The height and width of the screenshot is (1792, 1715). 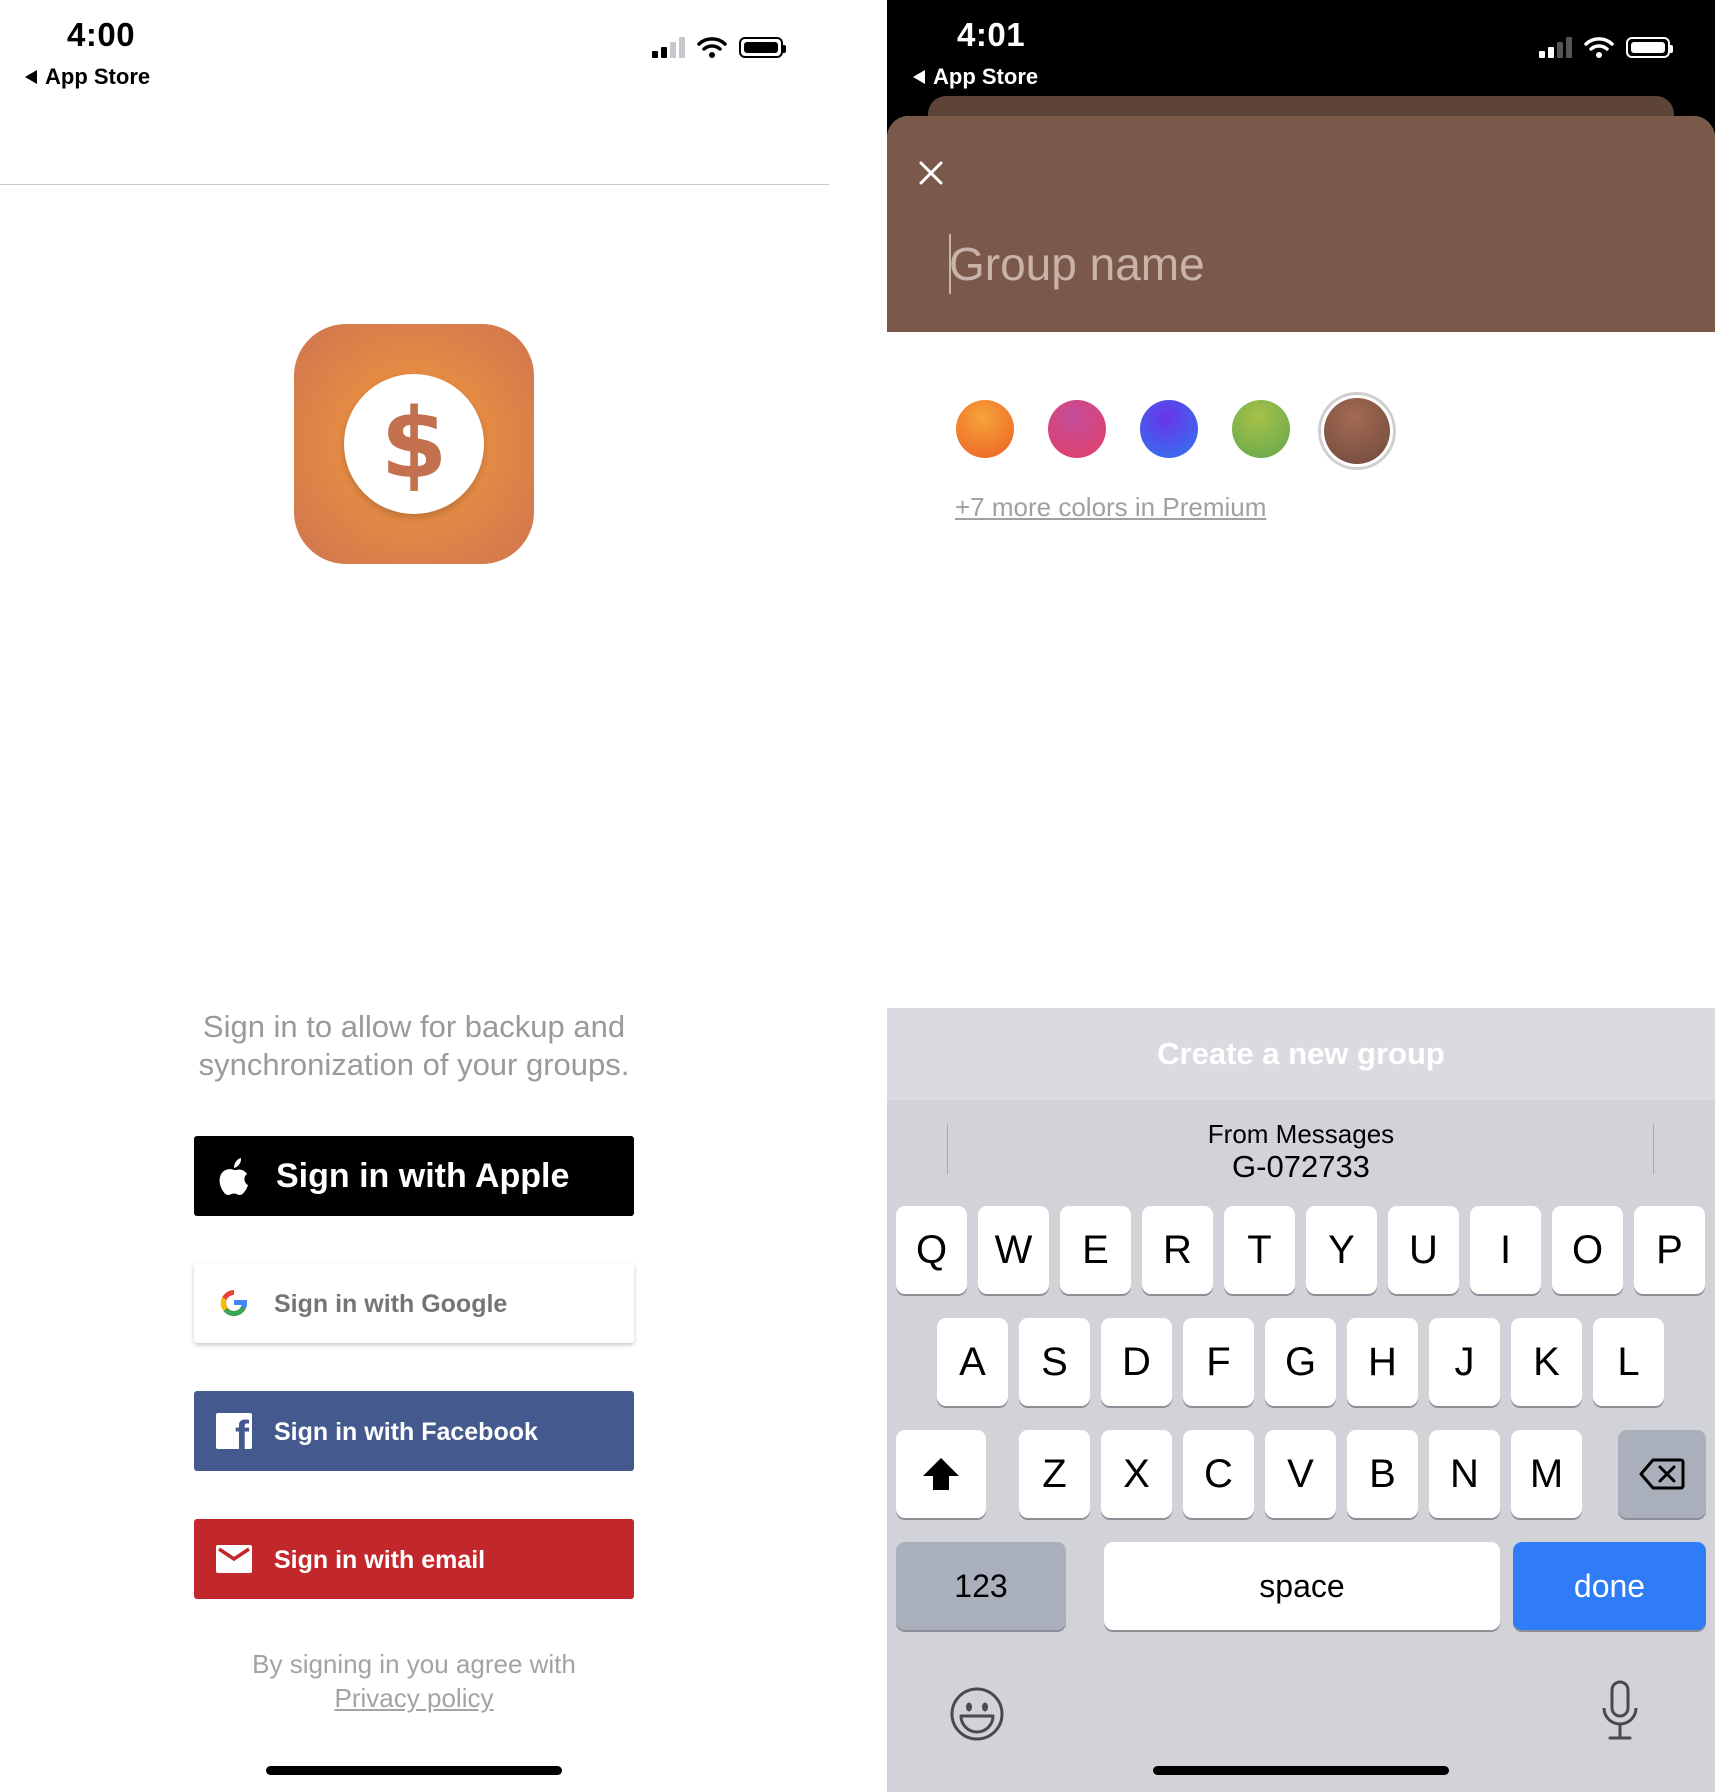 What do you see at coordinates (972, 1362) in the screenshot?
I see `key-a: A` at bounding box center [972, 1362].